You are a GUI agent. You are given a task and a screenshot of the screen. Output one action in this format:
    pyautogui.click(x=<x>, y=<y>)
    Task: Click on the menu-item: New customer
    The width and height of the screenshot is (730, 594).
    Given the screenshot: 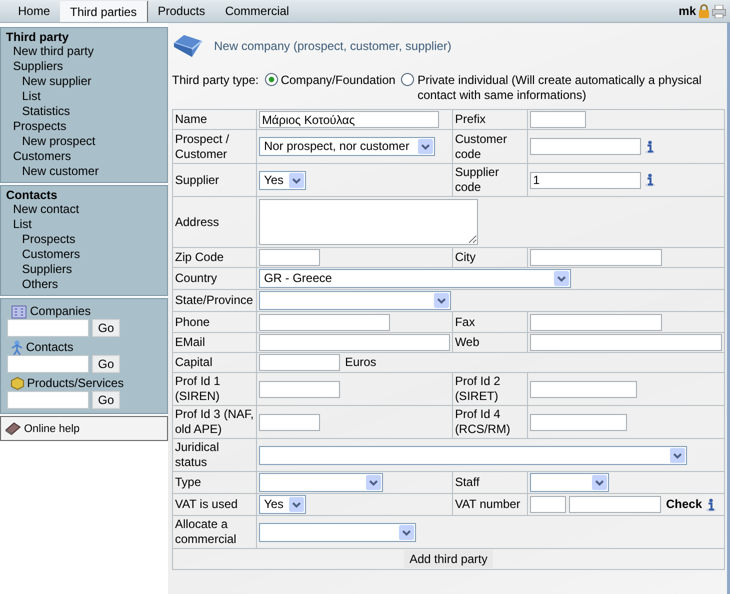 What is the action you would take?
    pyautogui.click(x=60, y=171)
    